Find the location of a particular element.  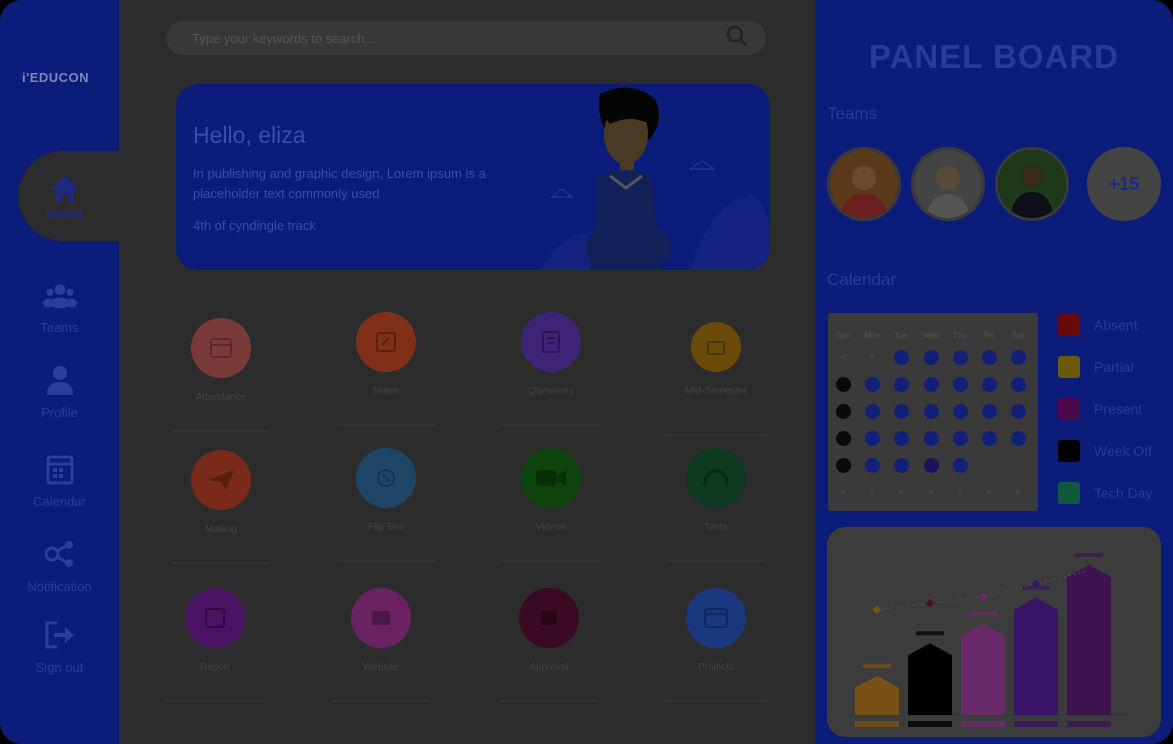

app-tile-website: Website is located at coordinates (381, 647).